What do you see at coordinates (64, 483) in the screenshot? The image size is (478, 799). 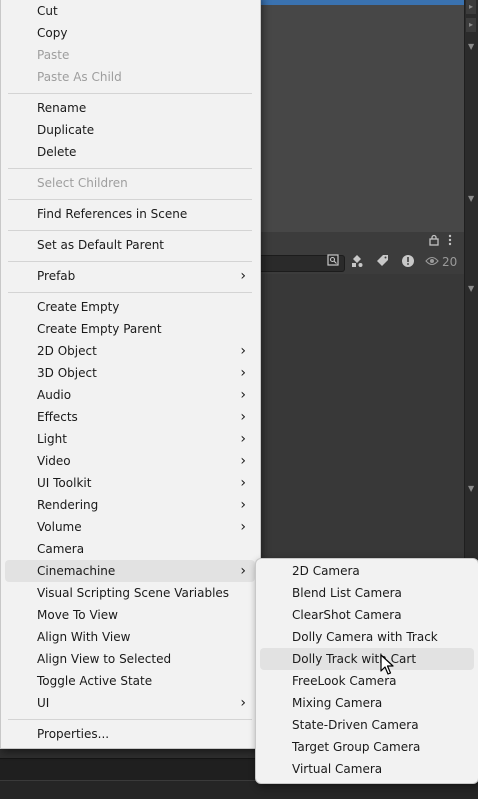 I see `menu-item-label: UI Toolkit` at bounding box center [64, 483].